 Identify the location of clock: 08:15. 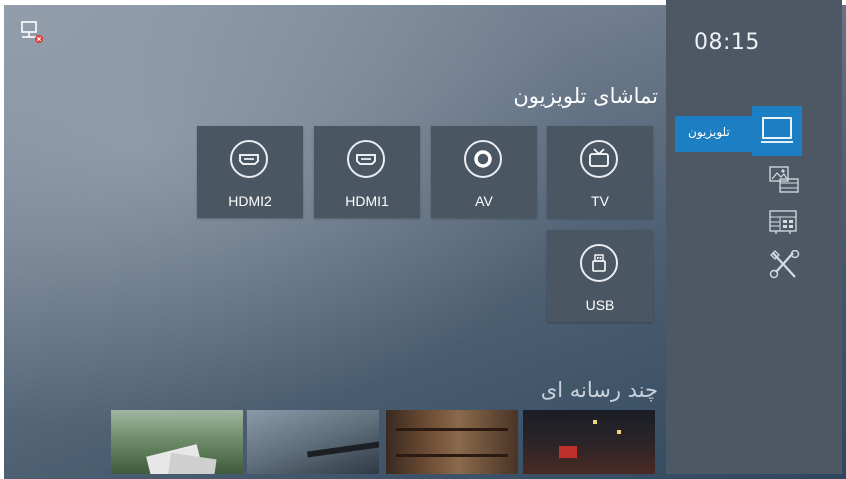
(727, 42).